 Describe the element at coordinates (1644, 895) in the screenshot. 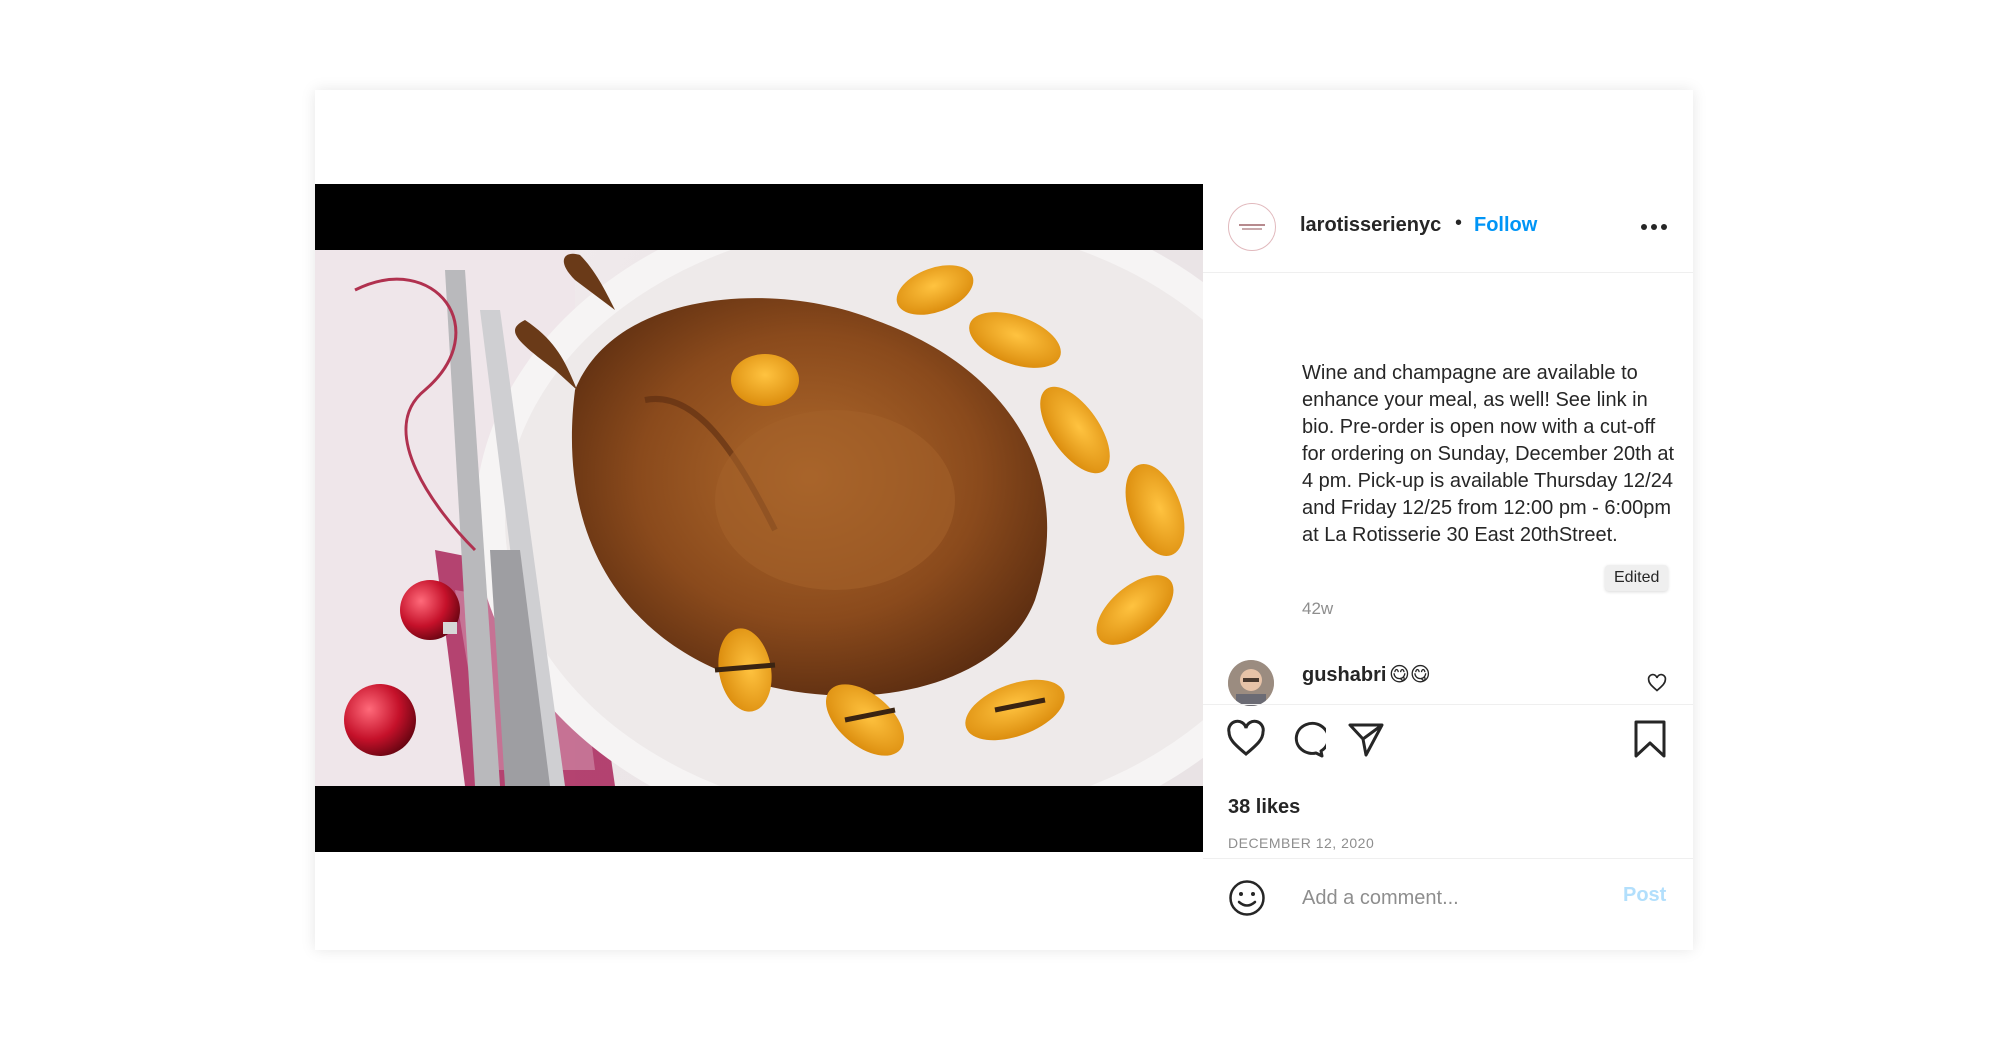

I see `post-comment-button: Post` at that location.